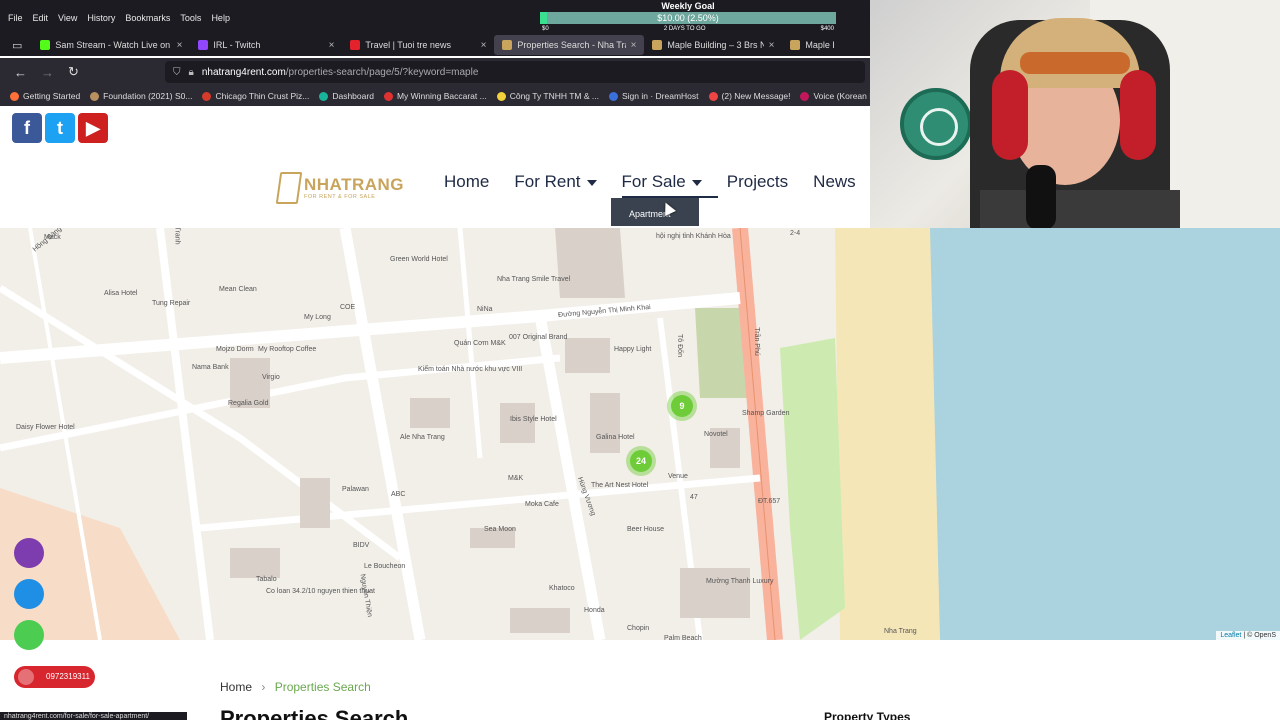  Describe the element at coordinates (220, 17) in the screenshot. I see `menu-help: Help` at that location.